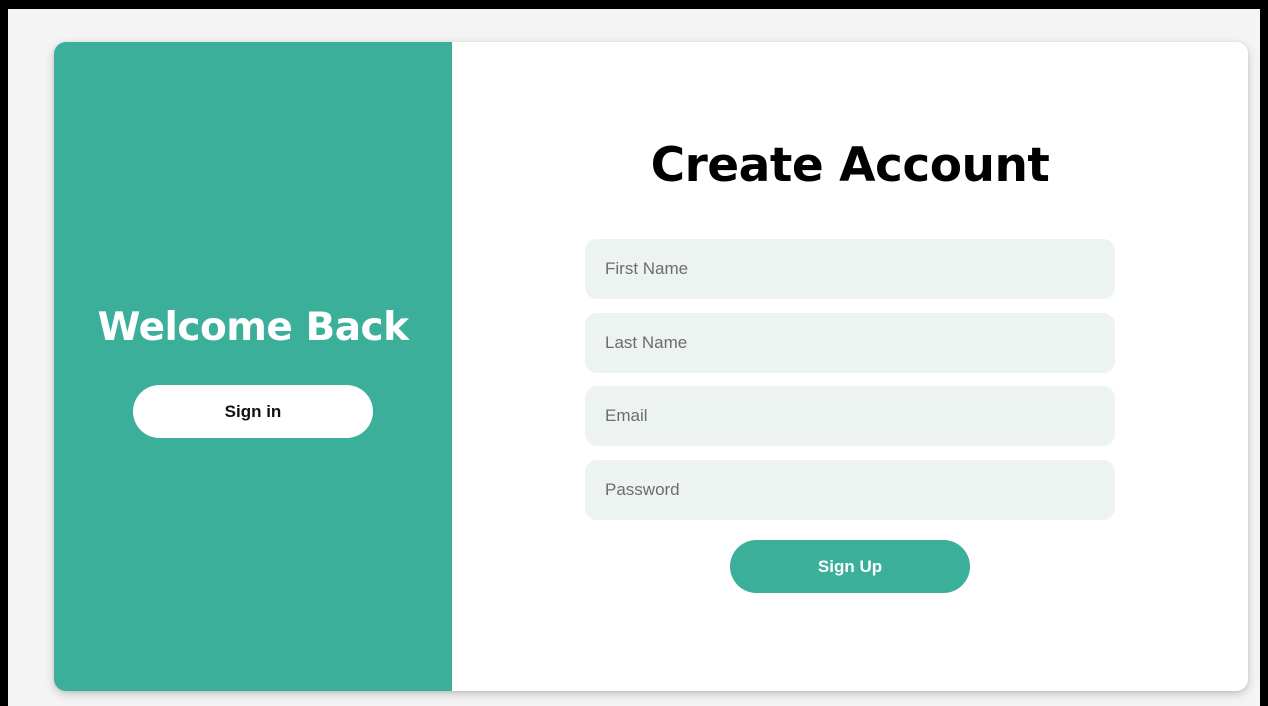 The width and height of the screenshot is (1268, 706). What do you see at coordinates (850, 490) in the screenshot?
I see `password-input` at bounding box center [850, 490].